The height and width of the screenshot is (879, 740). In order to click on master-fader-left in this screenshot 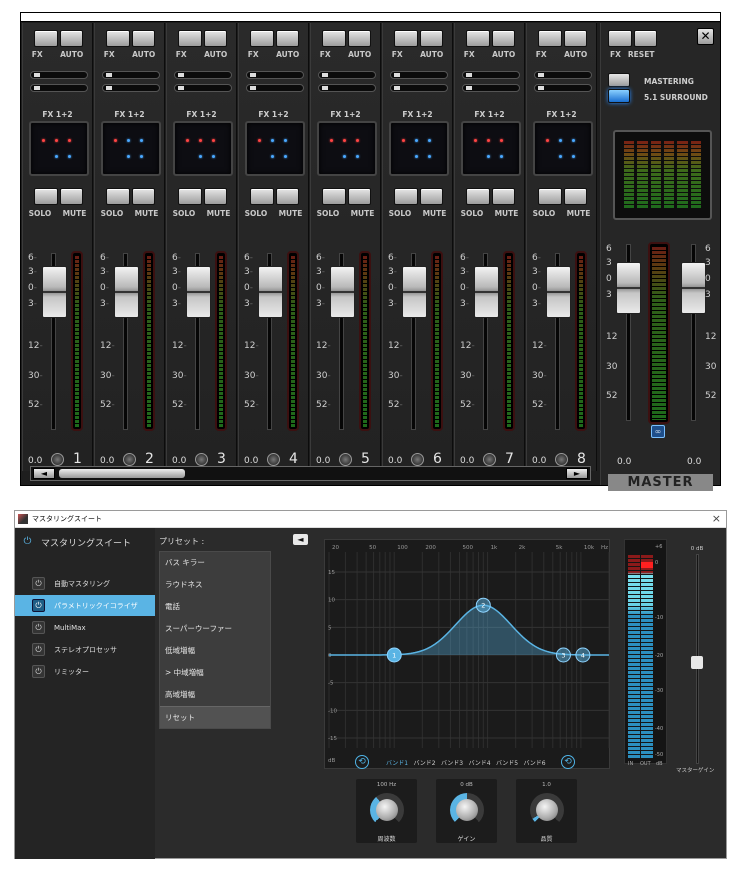, I will do `click(628, 288)`.